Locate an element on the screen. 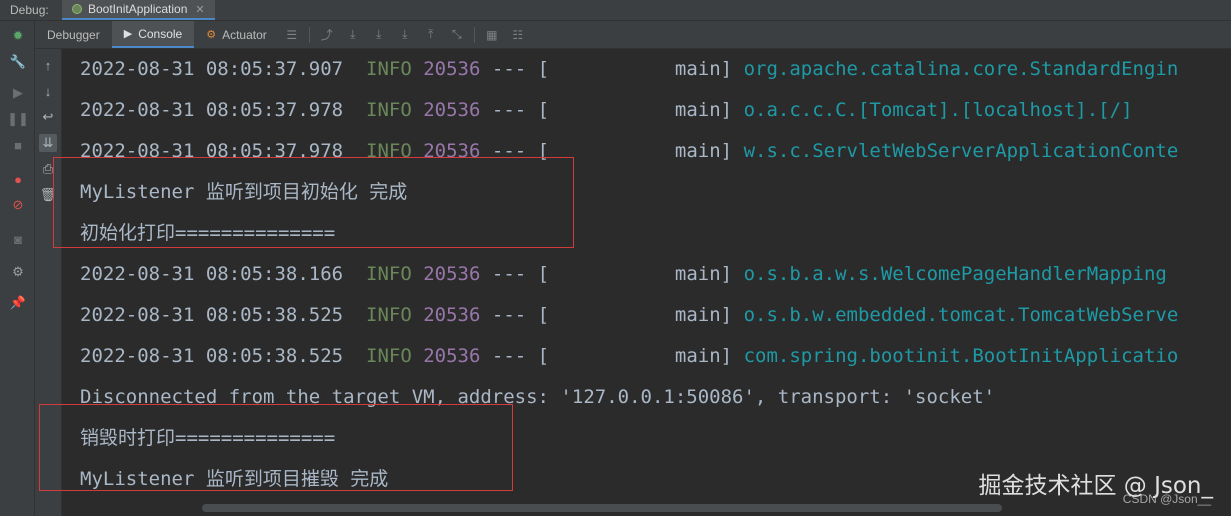 This screenshot has width=1231, height=516. tab-actuator-label: Actuator is located at coordinates (244, 34).